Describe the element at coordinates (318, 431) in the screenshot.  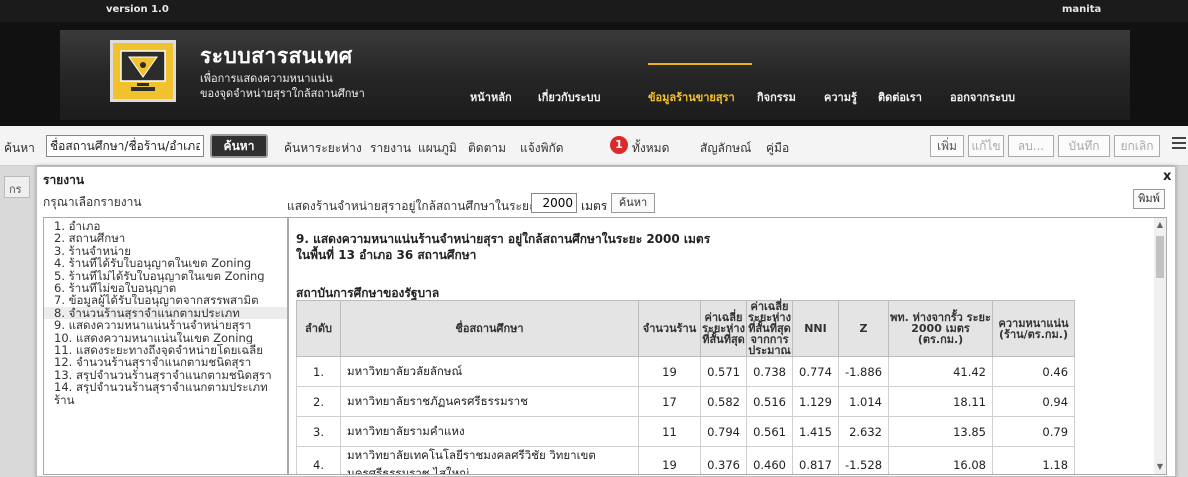
I see `cell-no: 3.` at that location.